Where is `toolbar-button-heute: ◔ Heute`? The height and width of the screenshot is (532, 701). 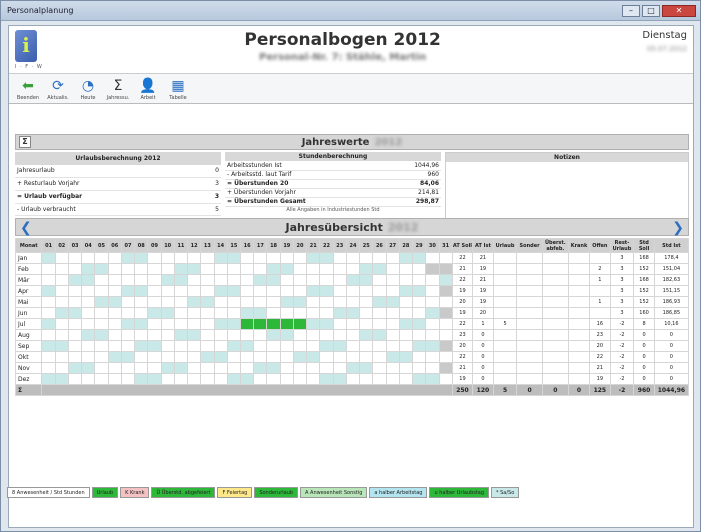
toolbar-button-heute: ◔ Heute is located at coordinates (88, 89).